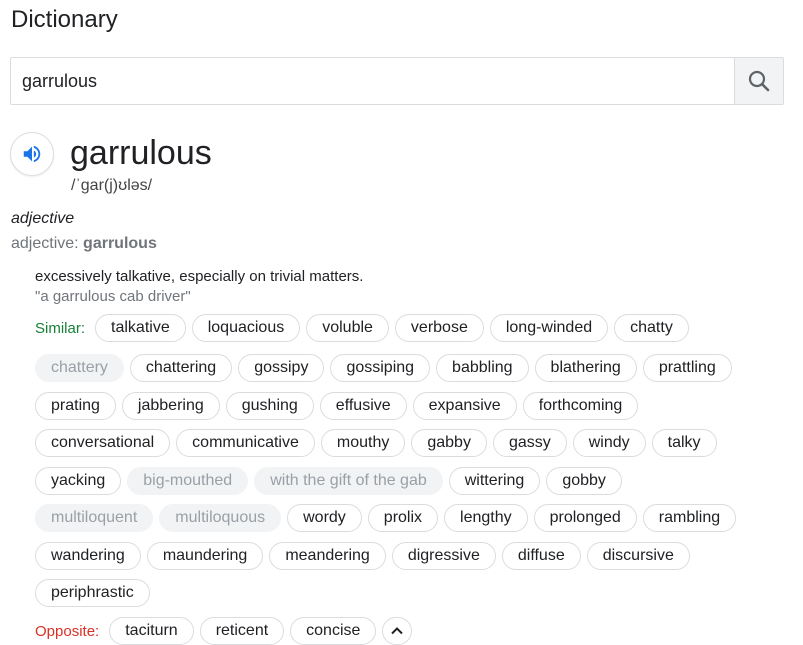  What do you see at coordinates (333, 631) in the screenshot?
I see `opposite-chip: concise` at bounding box center [333, 631].